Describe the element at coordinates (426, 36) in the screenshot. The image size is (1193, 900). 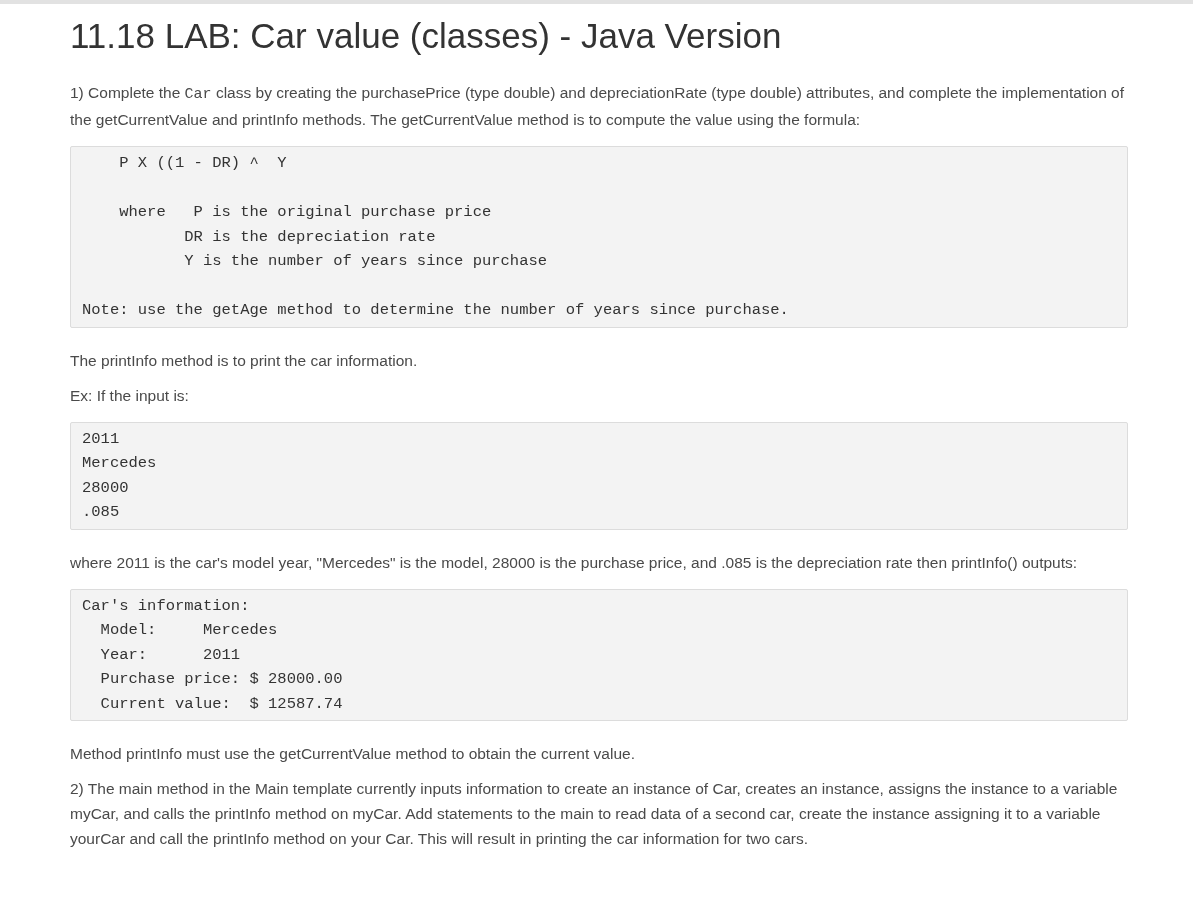
I see `page-title: 11.18 LAB: Car value (classes) - Java Version` at that location.